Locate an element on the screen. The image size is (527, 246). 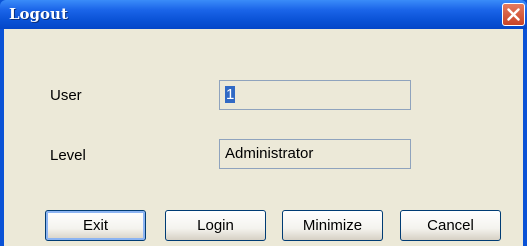
level-value: Administrator is located at coordinates (269, 153).